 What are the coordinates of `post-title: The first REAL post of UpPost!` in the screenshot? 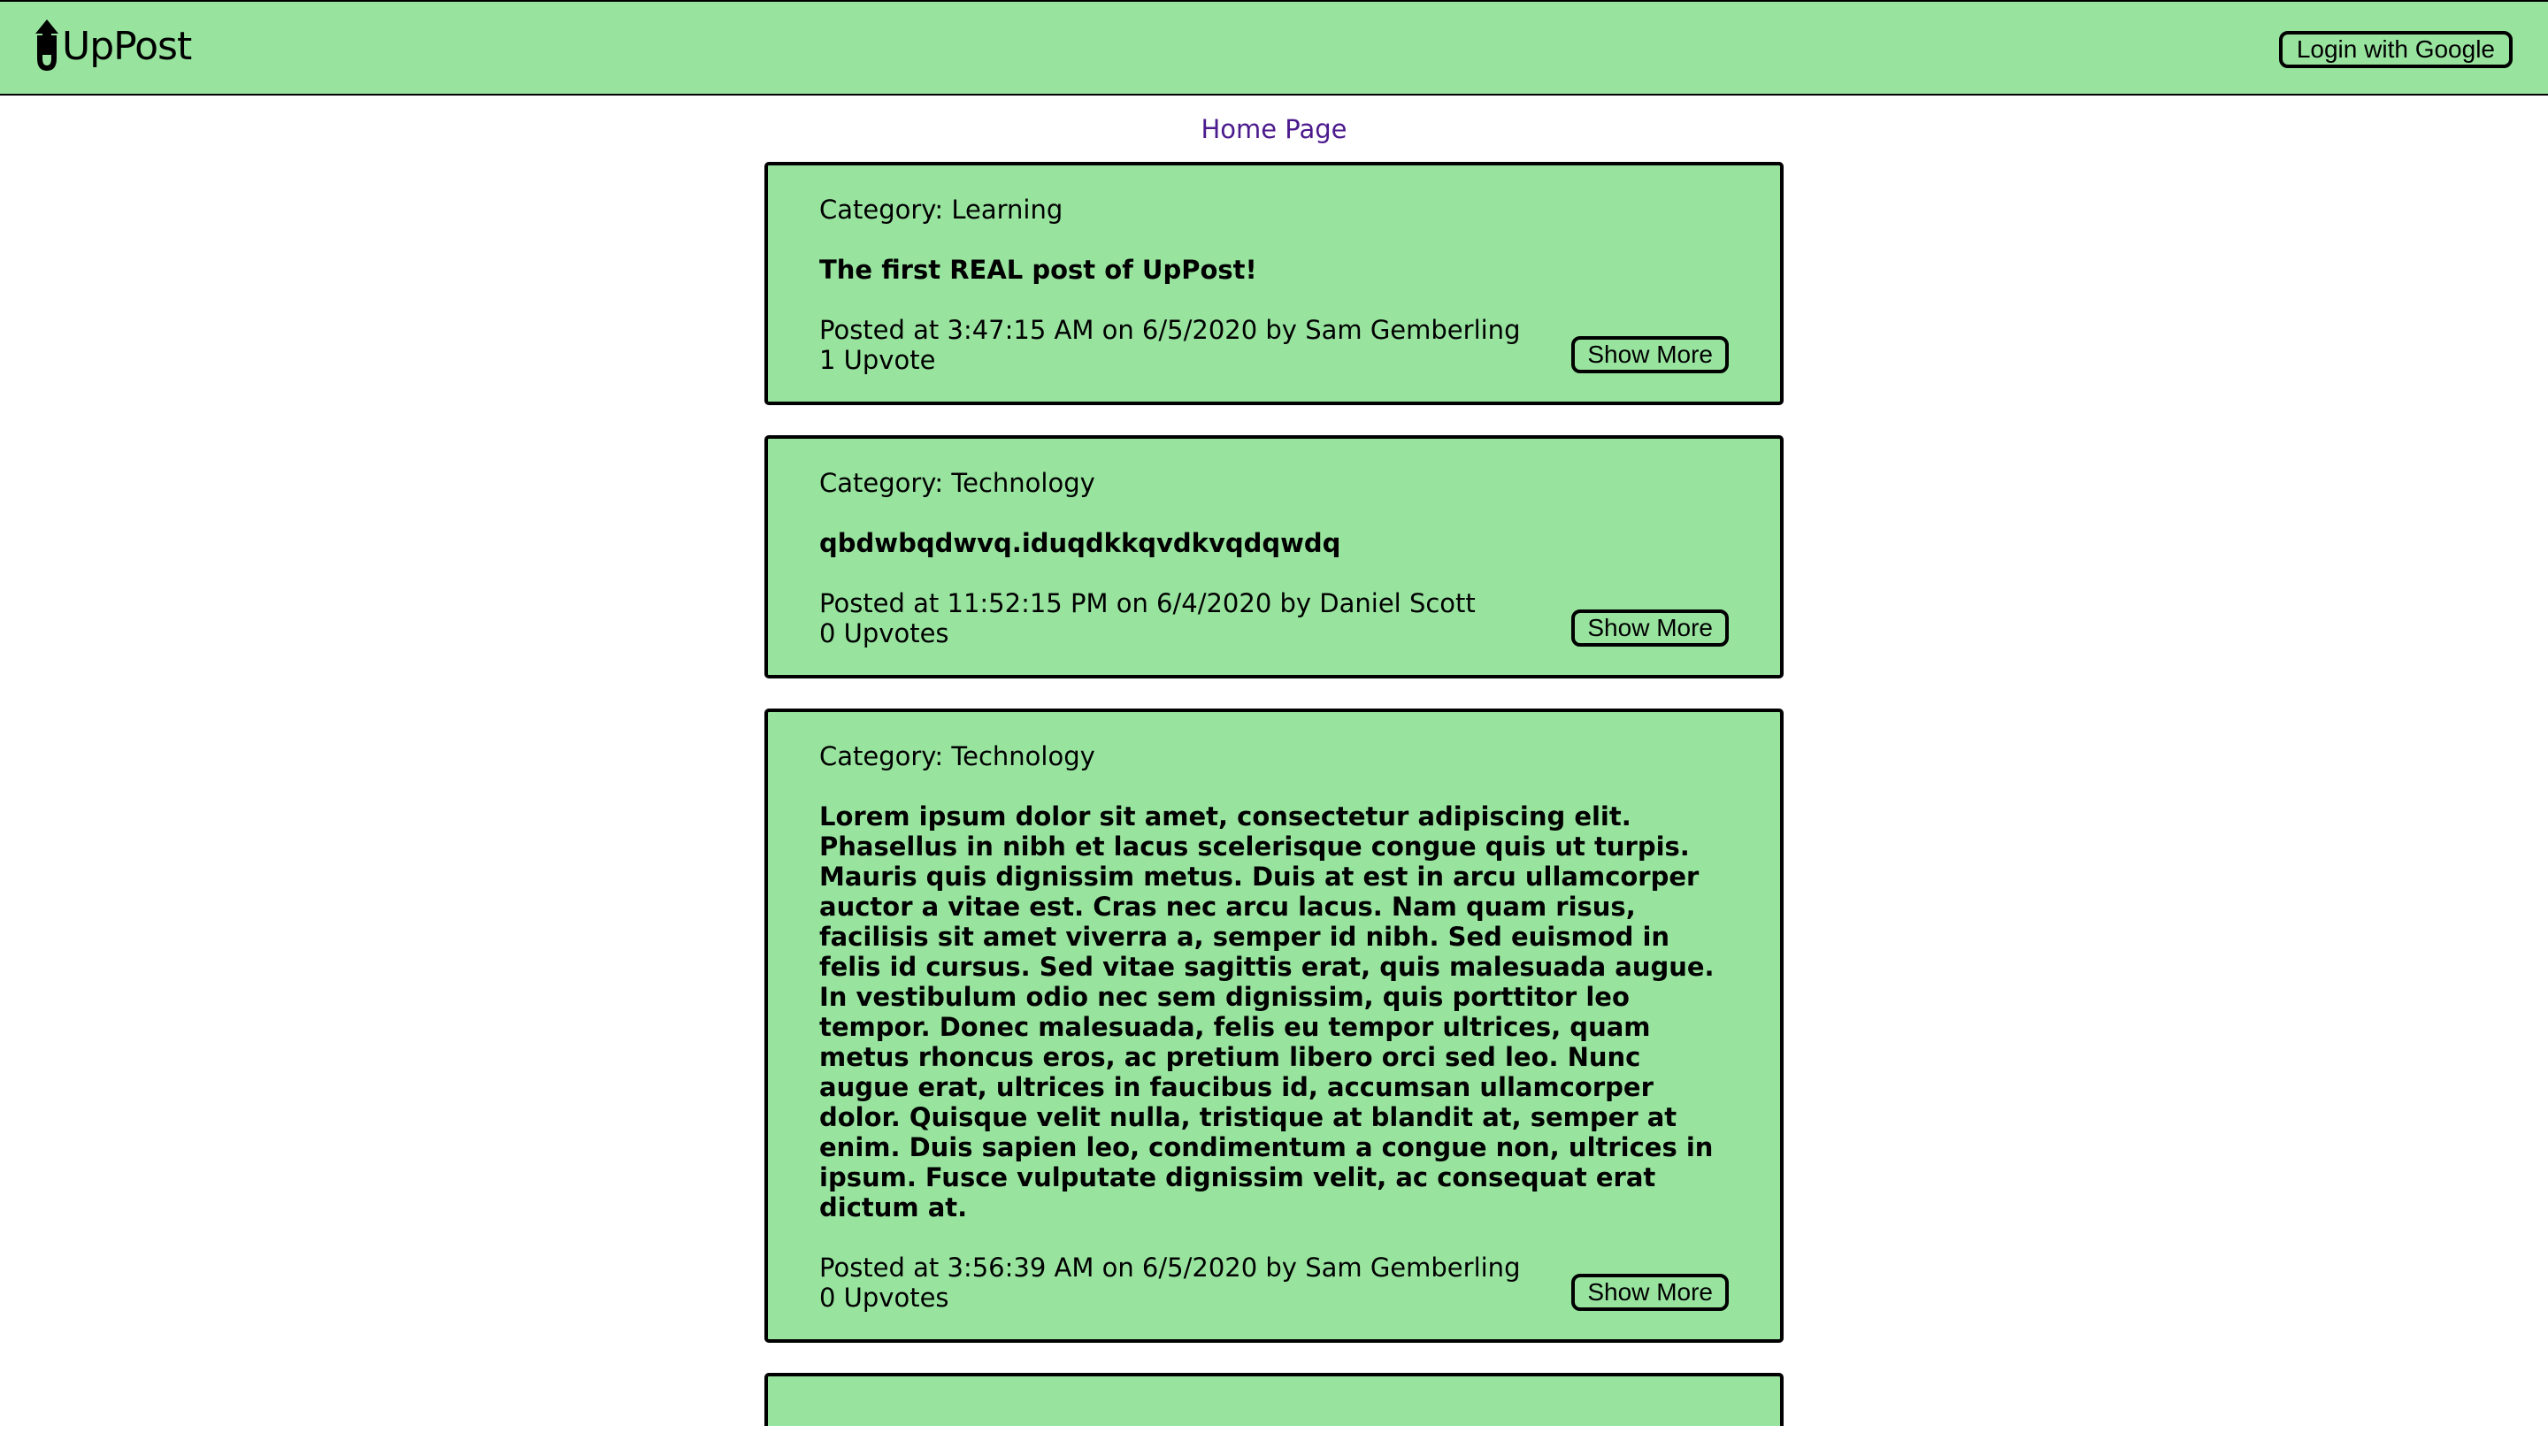 It's located at (1038, 270).